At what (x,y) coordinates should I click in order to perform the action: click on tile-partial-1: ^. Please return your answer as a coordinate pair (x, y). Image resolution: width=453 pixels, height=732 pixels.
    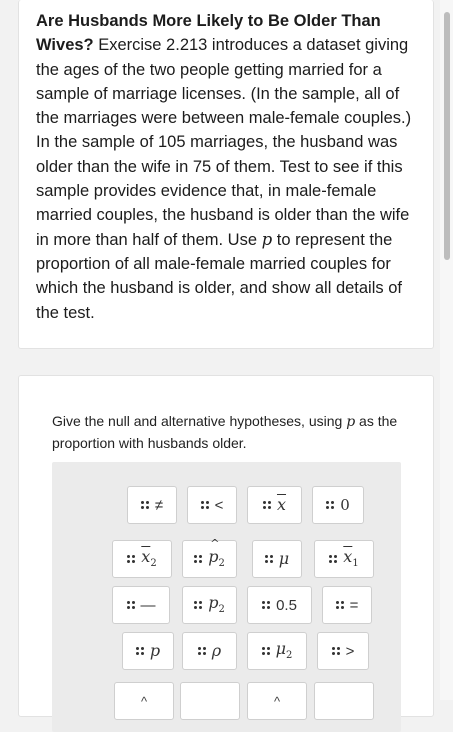
    Looking at the image, I should click on (144, 701).